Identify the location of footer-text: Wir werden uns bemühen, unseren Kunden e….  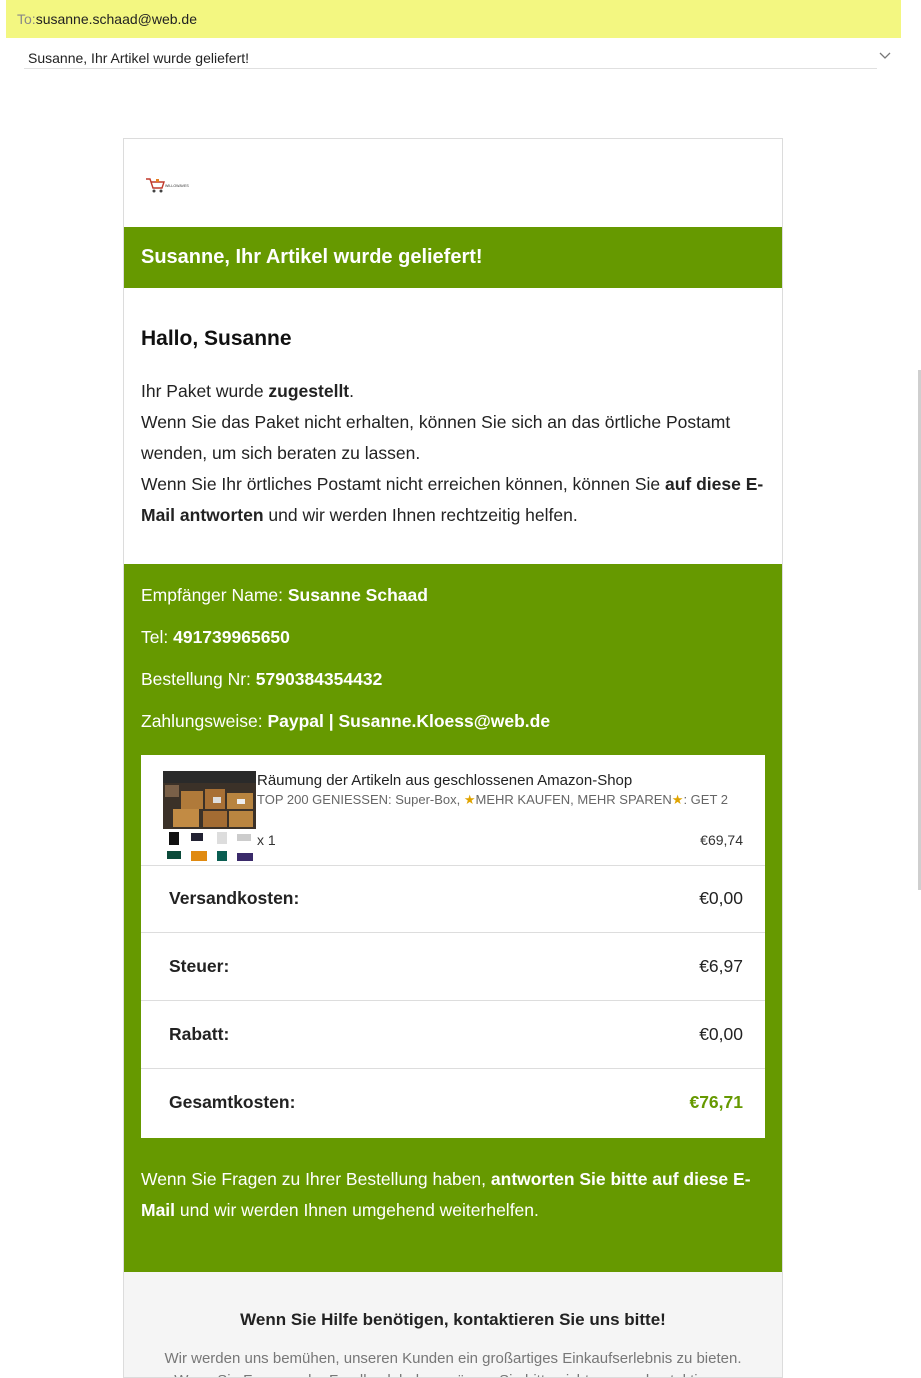
(453, 1363).